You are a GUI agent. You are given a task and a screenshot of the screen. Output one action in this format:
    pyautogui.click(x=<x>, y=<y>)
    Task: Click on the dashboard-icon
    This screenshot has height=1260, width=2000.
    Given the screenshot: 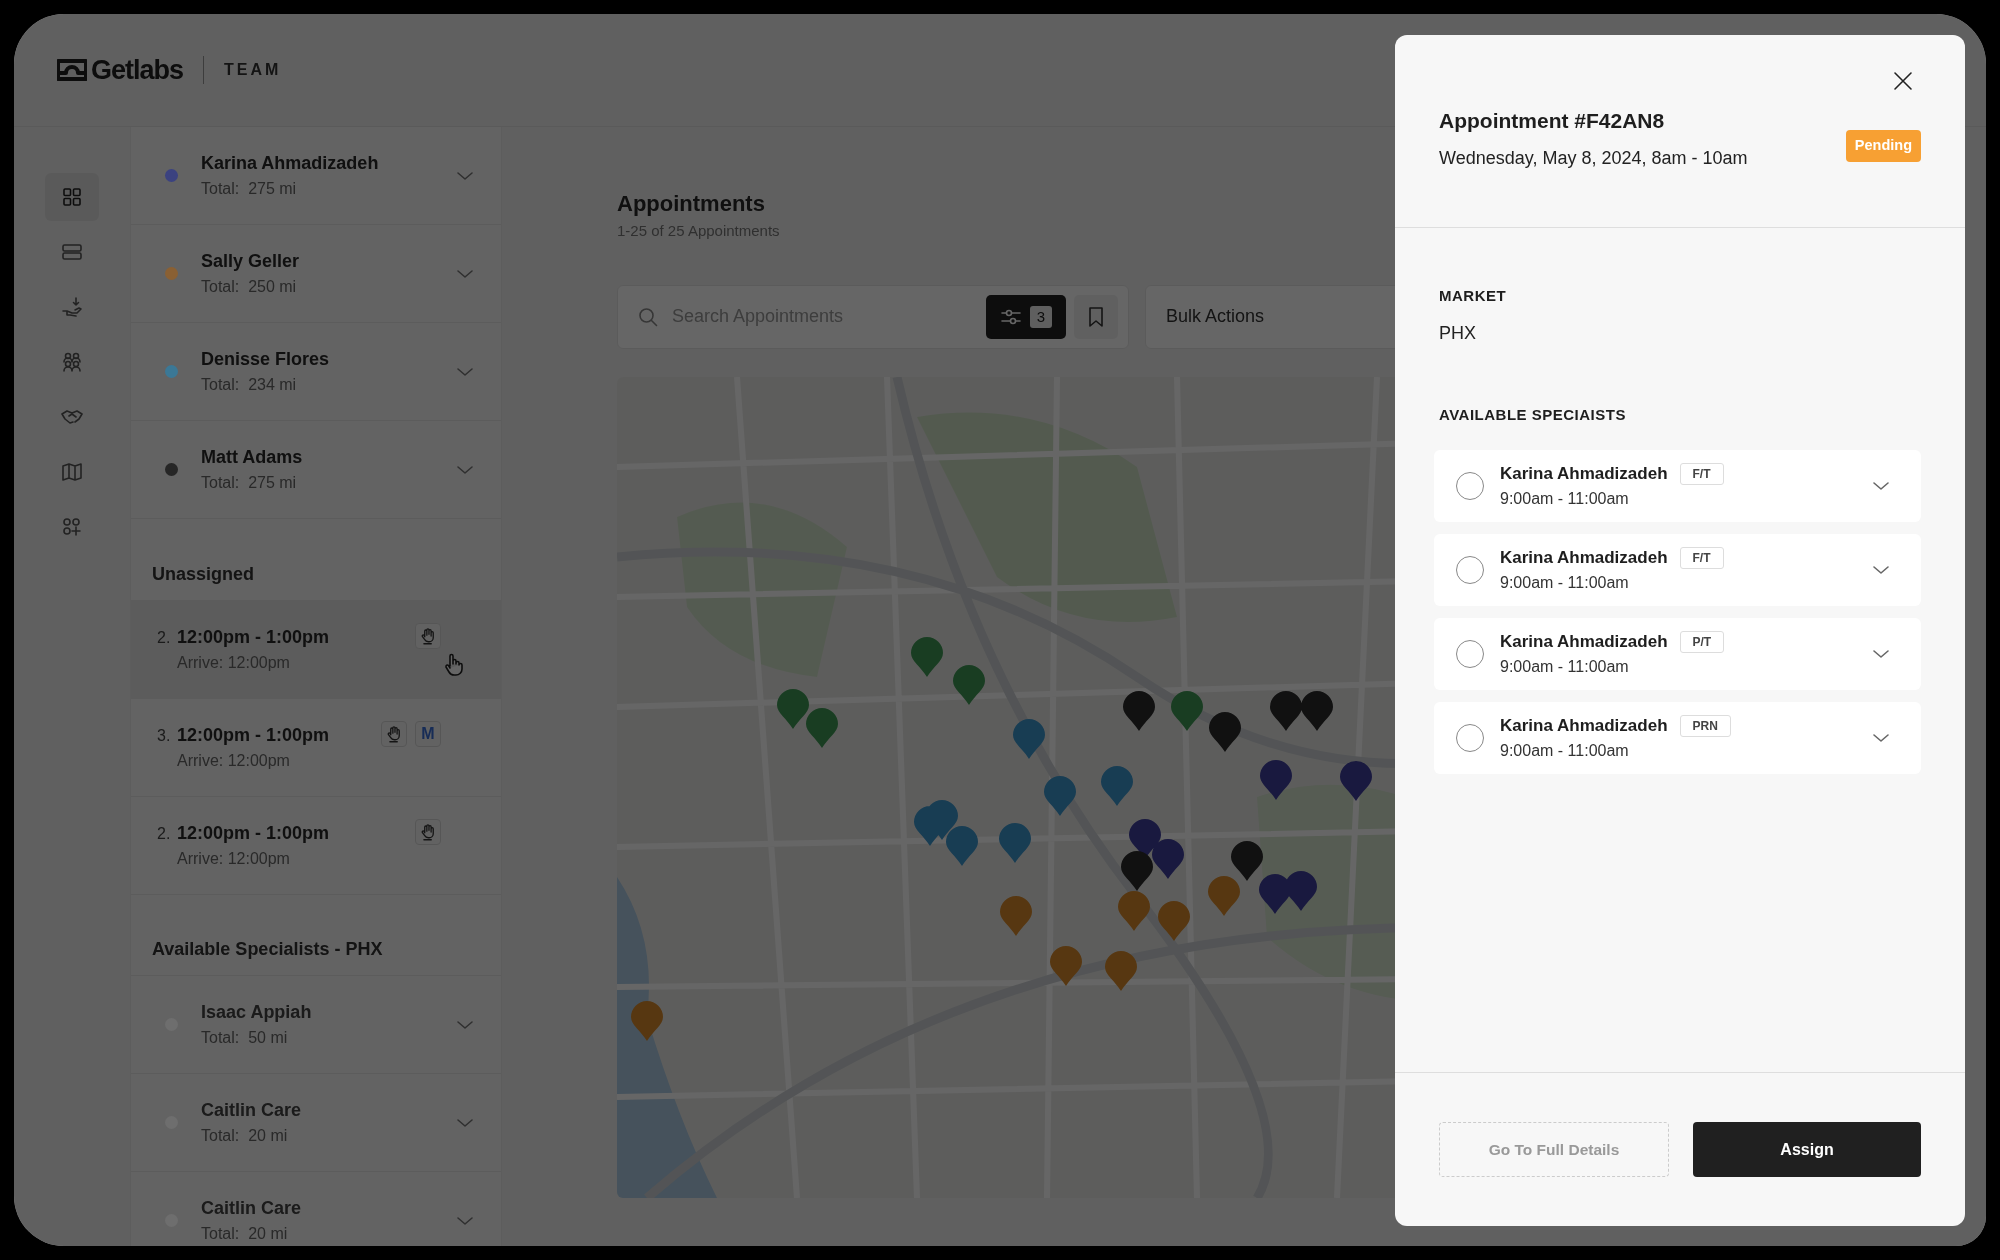 What is the action you would take?
    pyautogui.click(x=72, y=197)
    